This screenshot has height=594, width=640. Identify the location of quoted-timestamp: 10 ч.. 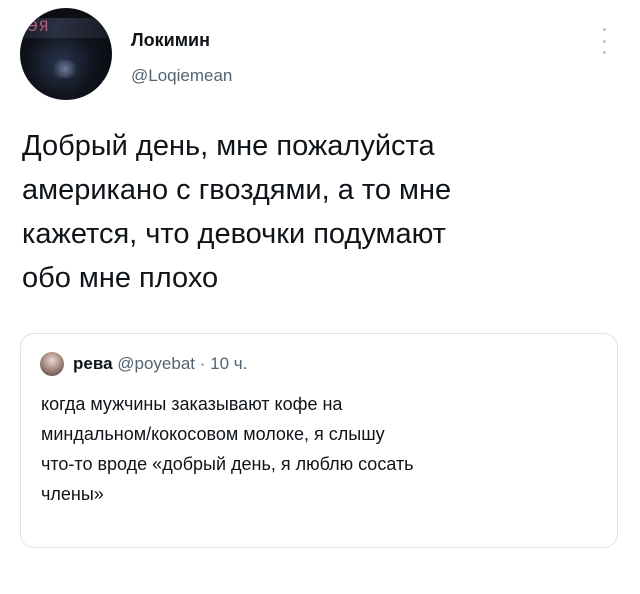
(228, 363).